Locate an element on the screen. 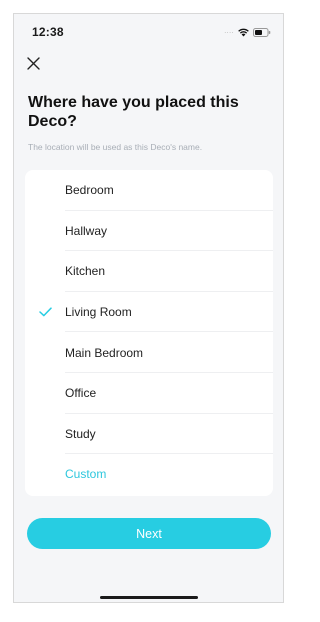  wifi-icon is located at coordinates (243, 32).